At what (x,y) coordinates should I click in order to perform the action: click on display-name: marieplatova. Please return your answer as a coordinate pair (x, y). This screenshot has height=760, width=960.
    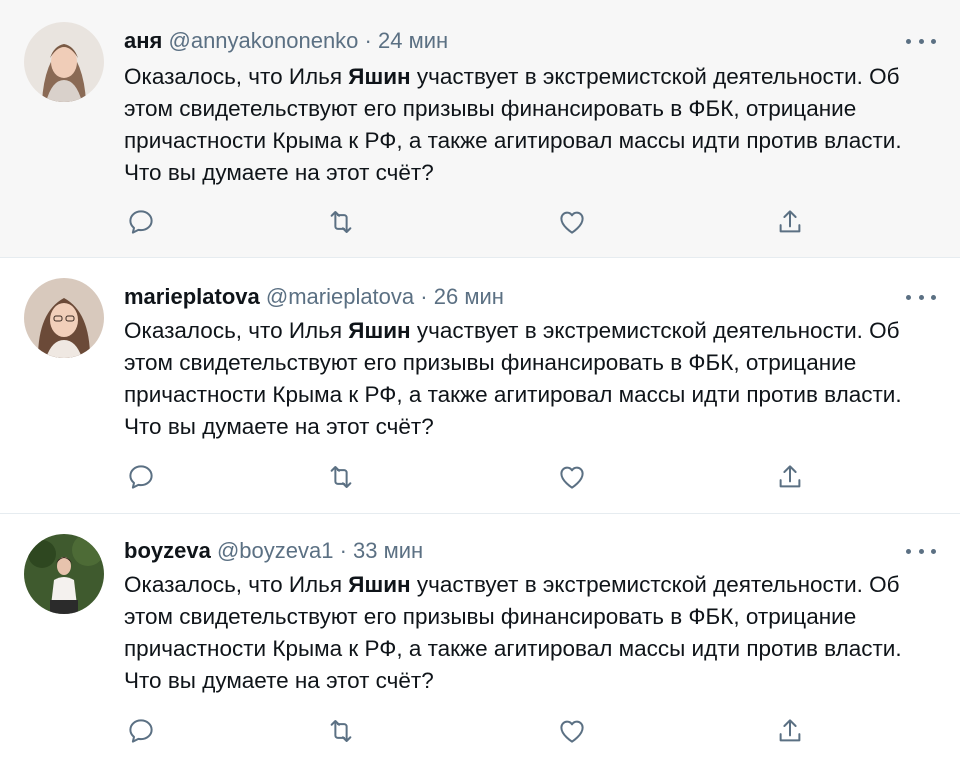
    Looking at the image, I should click on (192, 296).